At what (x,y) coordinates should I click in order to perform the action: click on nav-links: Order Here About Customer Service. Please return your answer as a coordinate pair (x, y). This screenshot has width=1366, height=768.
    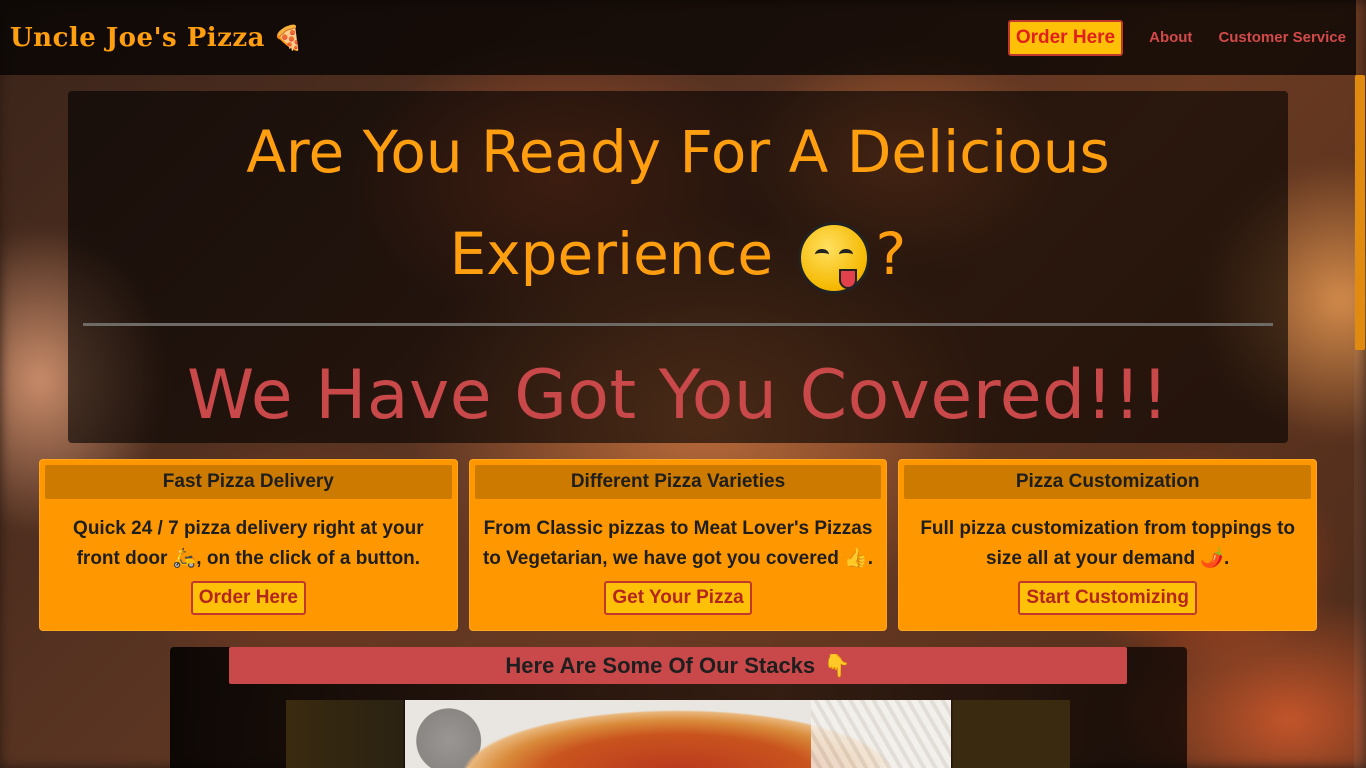
    Looking at the image, I should click on (1176, 37).